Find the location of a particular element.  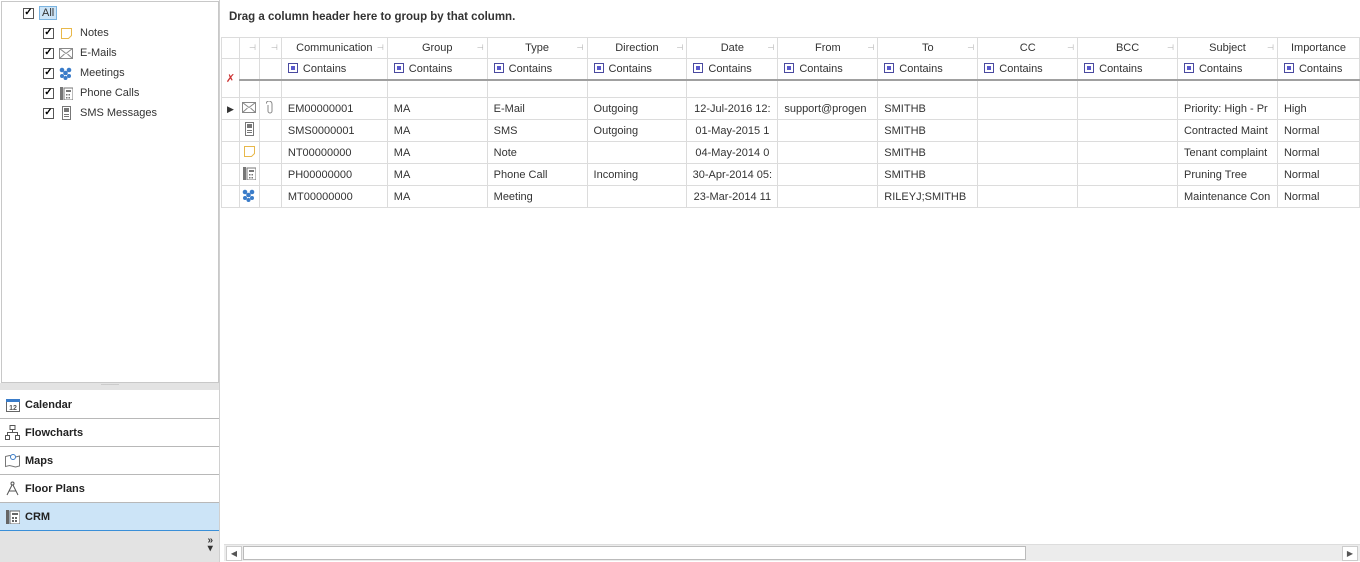

attachment-column-header: ⊣ is located at coordinates (270, 48).